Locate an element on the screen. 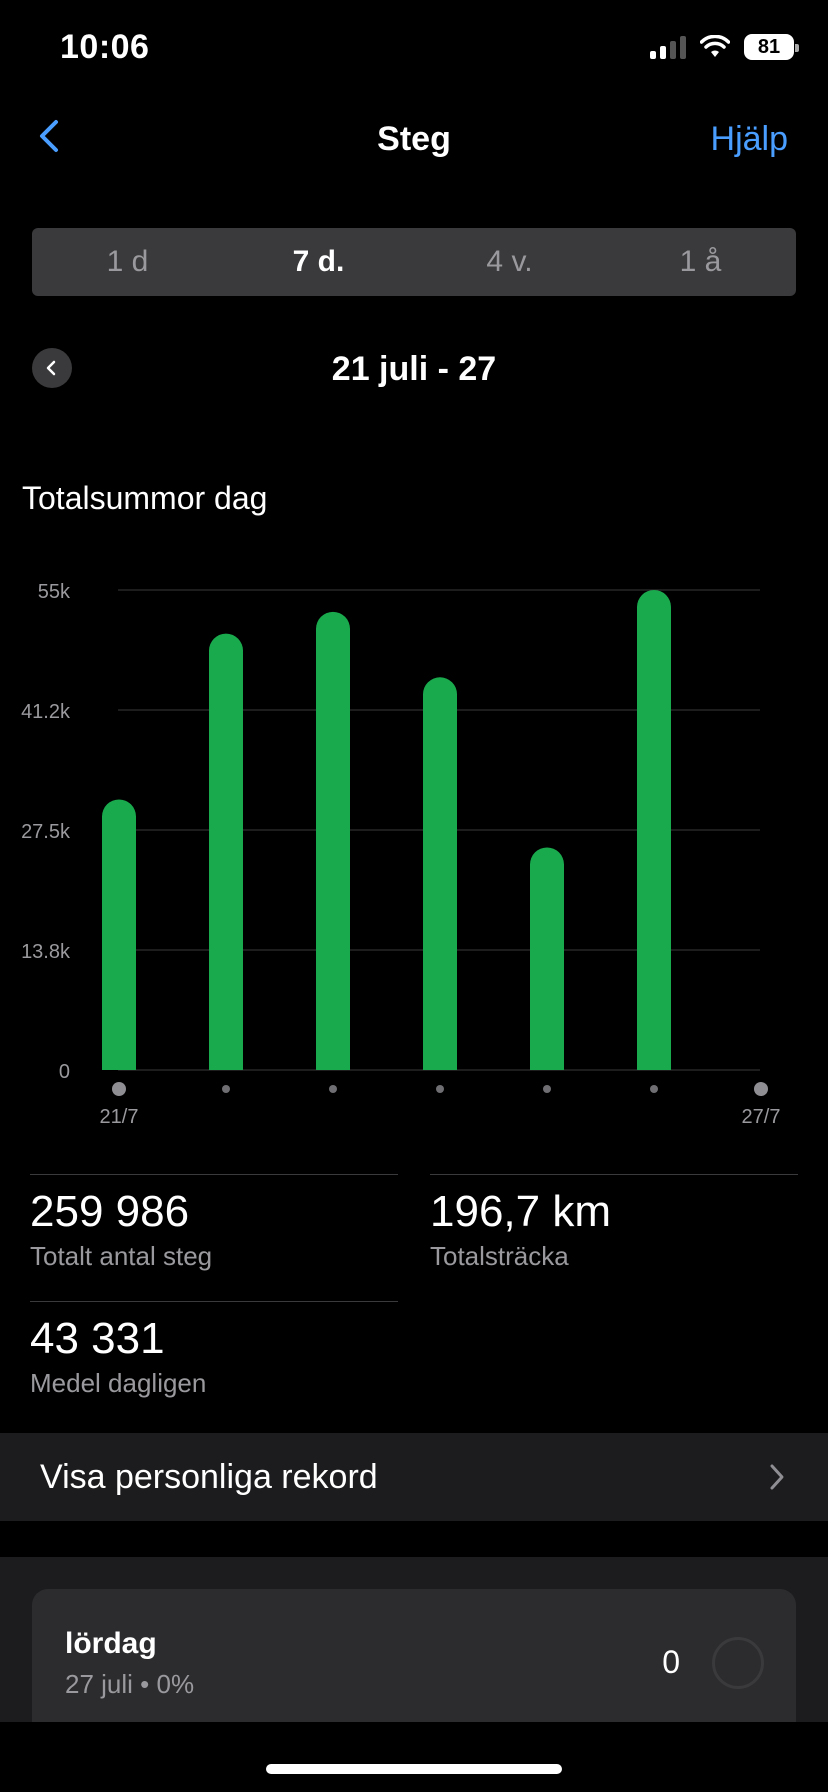 The image size is (828, 1792). period-segmented-control: 1 d 7 d. 4 v. 1 å is located at coordinates (414, 262).